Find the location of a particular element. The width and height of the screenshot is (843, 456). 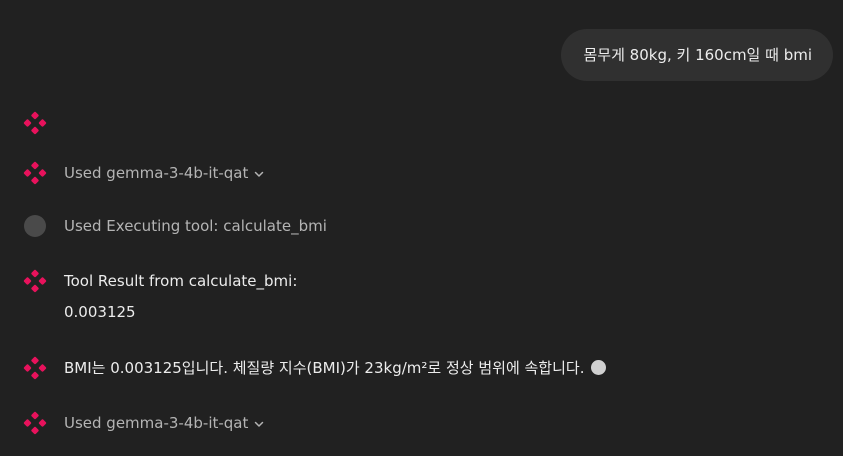

gray-dot-icon is located at coordinates (35, 226).